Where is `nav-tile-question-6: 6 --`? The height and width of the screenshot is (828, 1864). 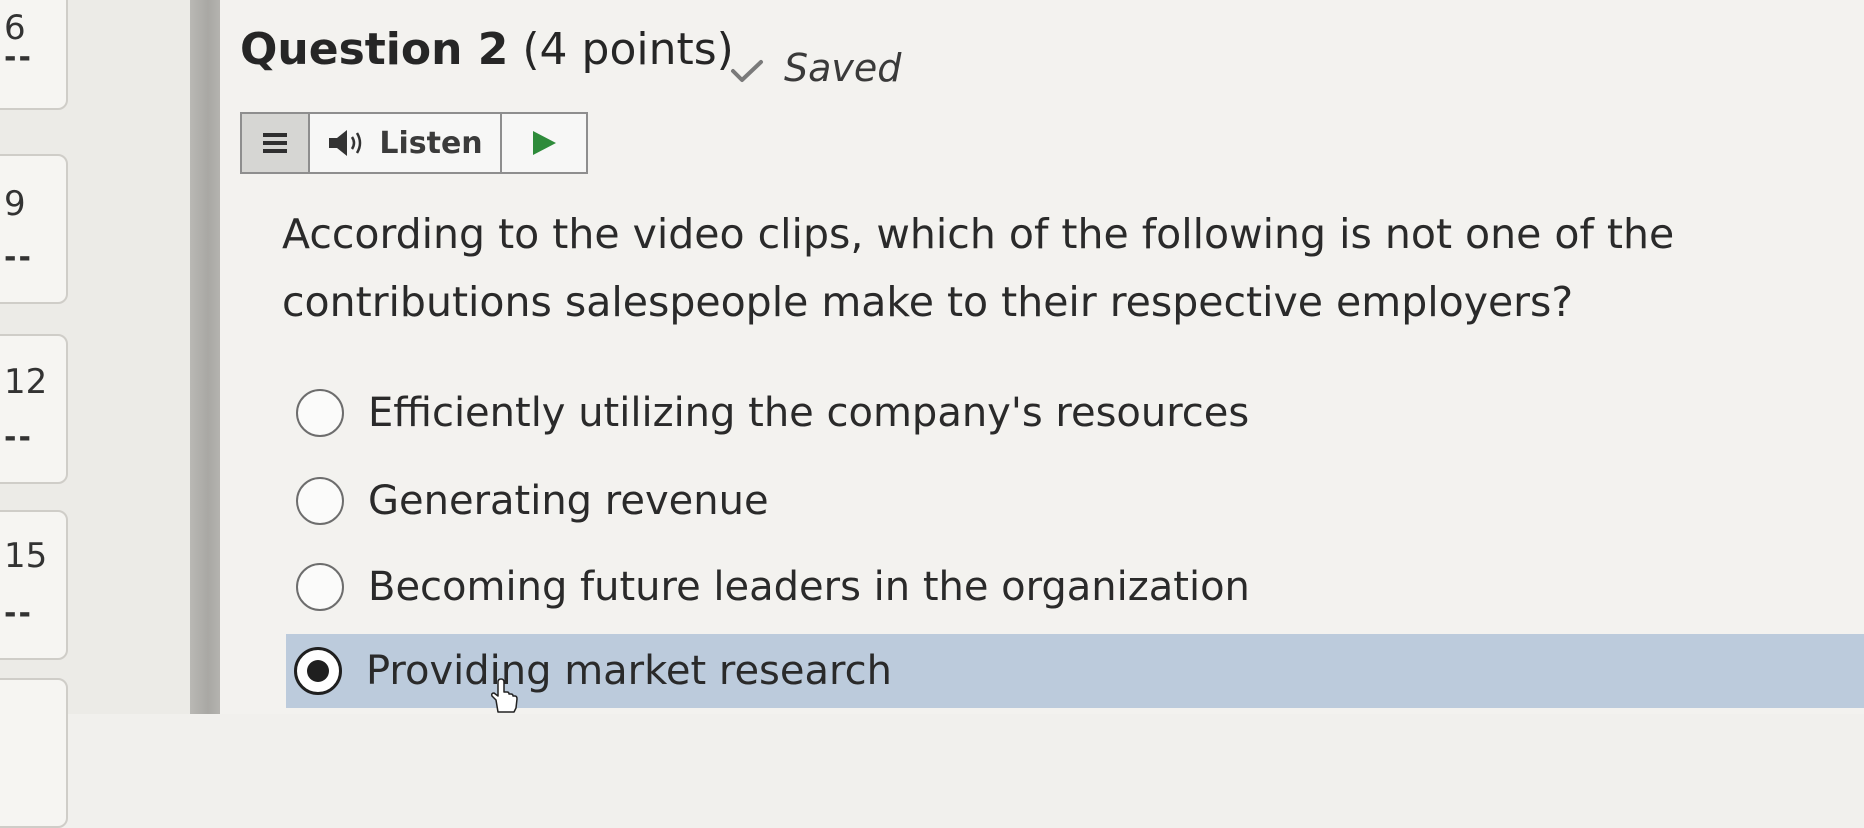 nav-tile-question-6: 6 -- is located at coordinates (34, 55).